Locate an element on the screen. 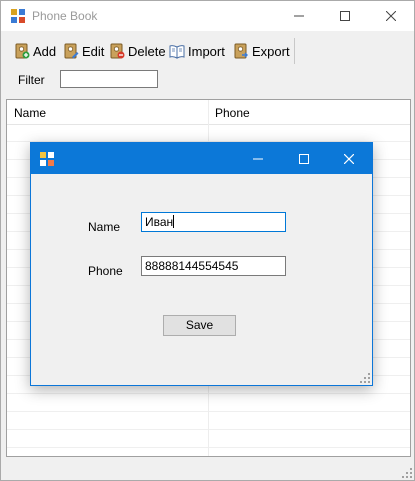 Image resolution: width=415 pixels, height=481 pixels. add-label: Add is located at coordinates (45, 51).